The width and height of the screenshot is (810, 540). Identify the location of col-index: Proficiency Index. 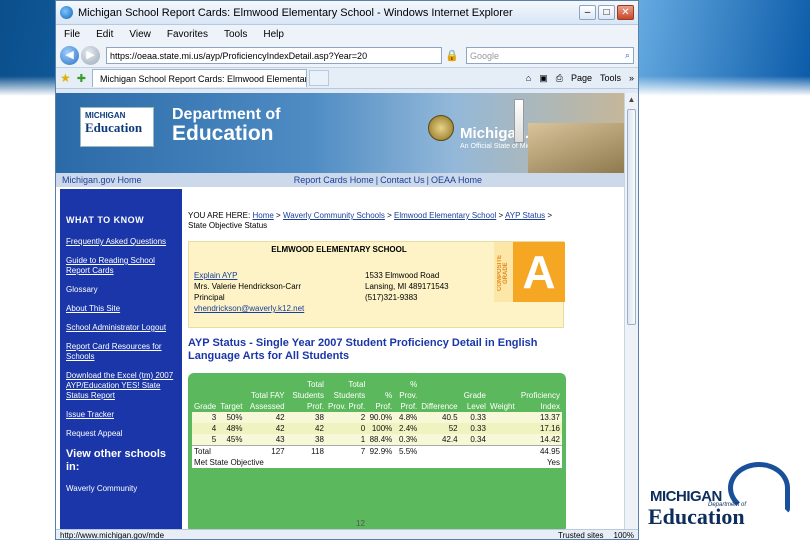
(540, 401).